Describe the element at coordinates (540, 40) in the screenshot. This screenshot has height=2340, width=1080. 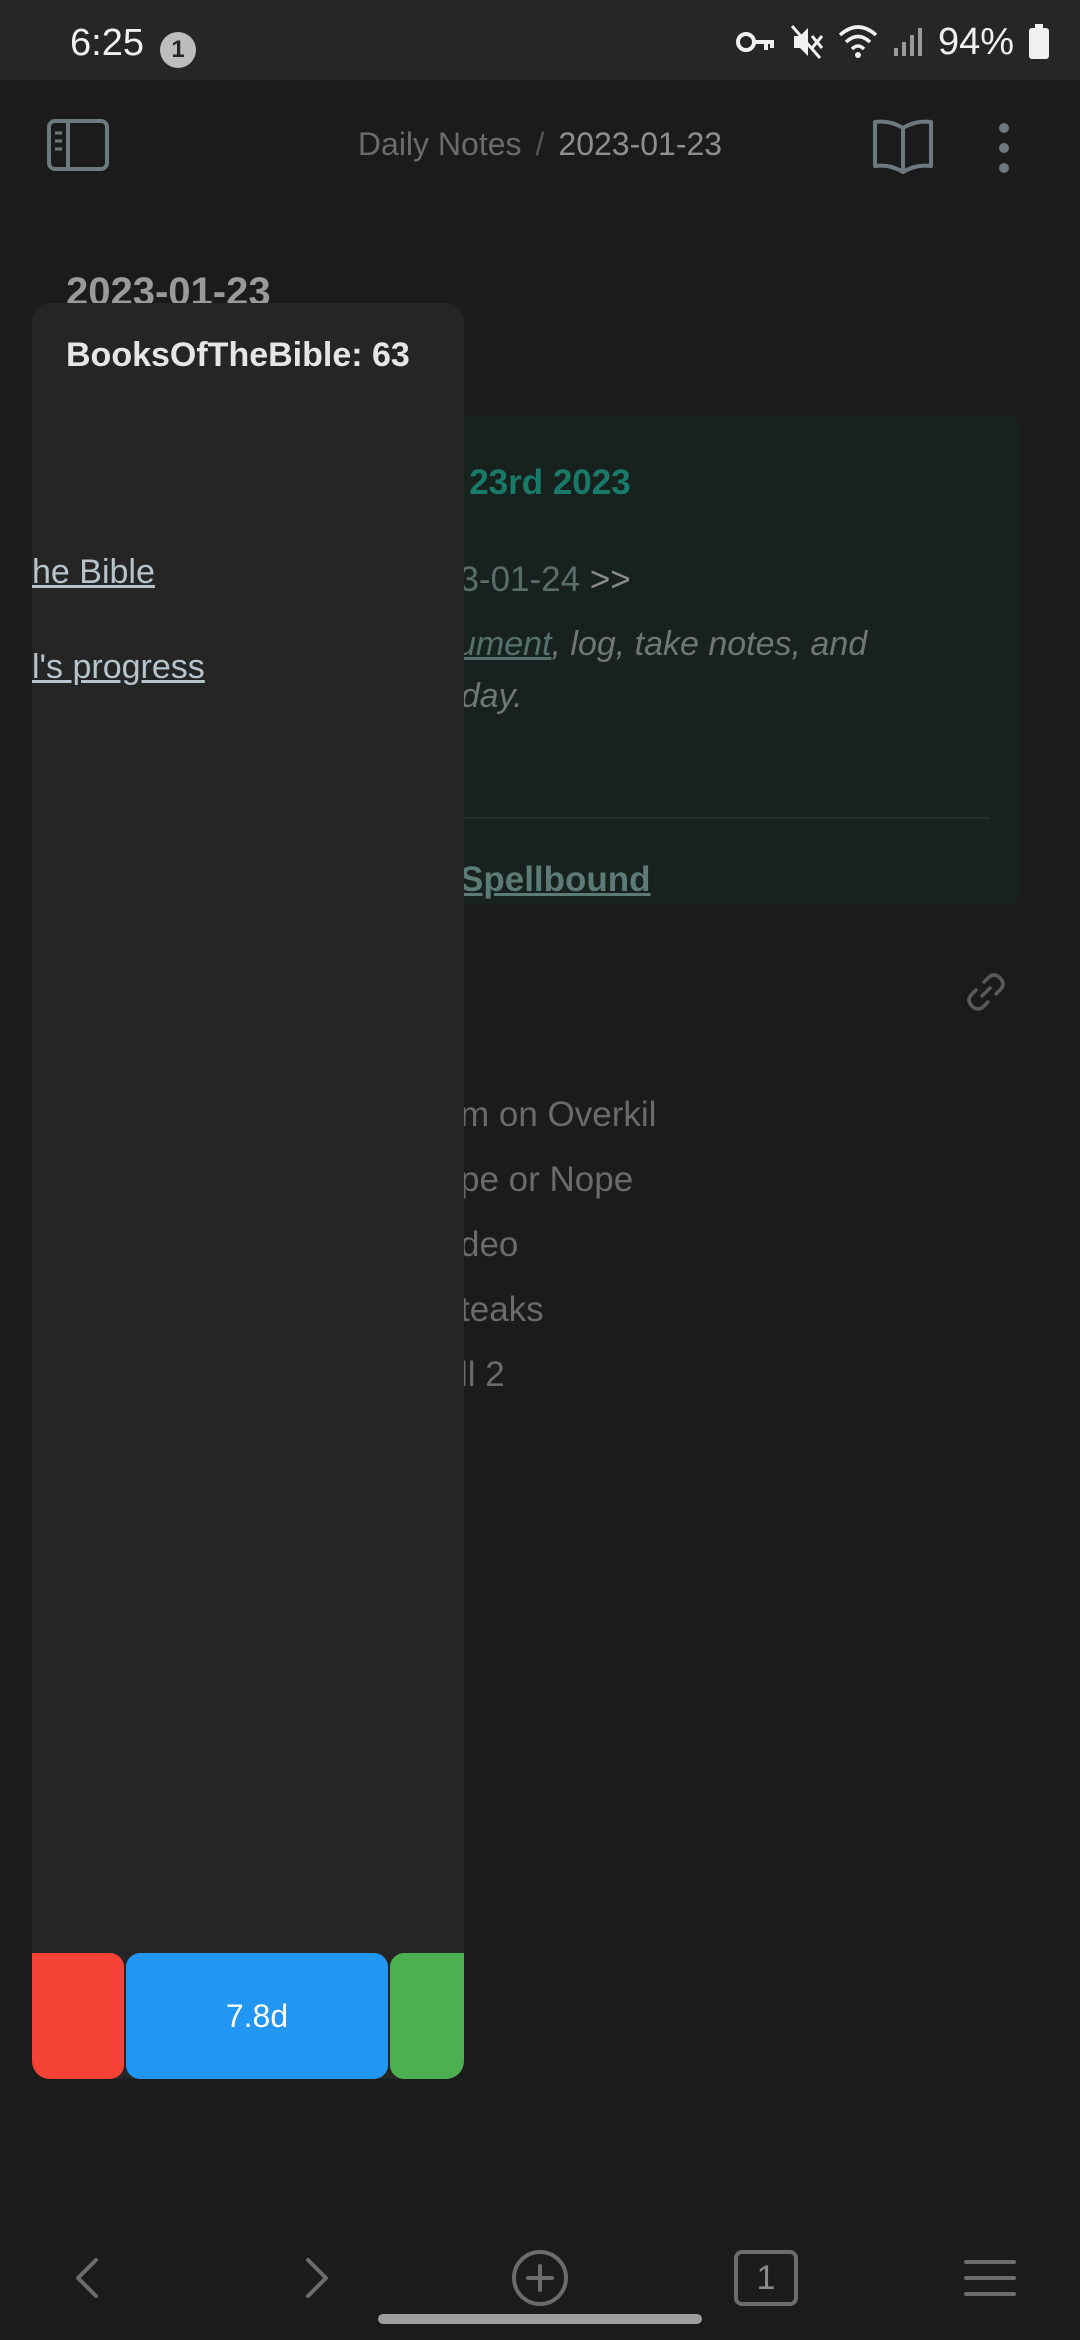
I see `status-bar: 6:25 1 94%` at that location.